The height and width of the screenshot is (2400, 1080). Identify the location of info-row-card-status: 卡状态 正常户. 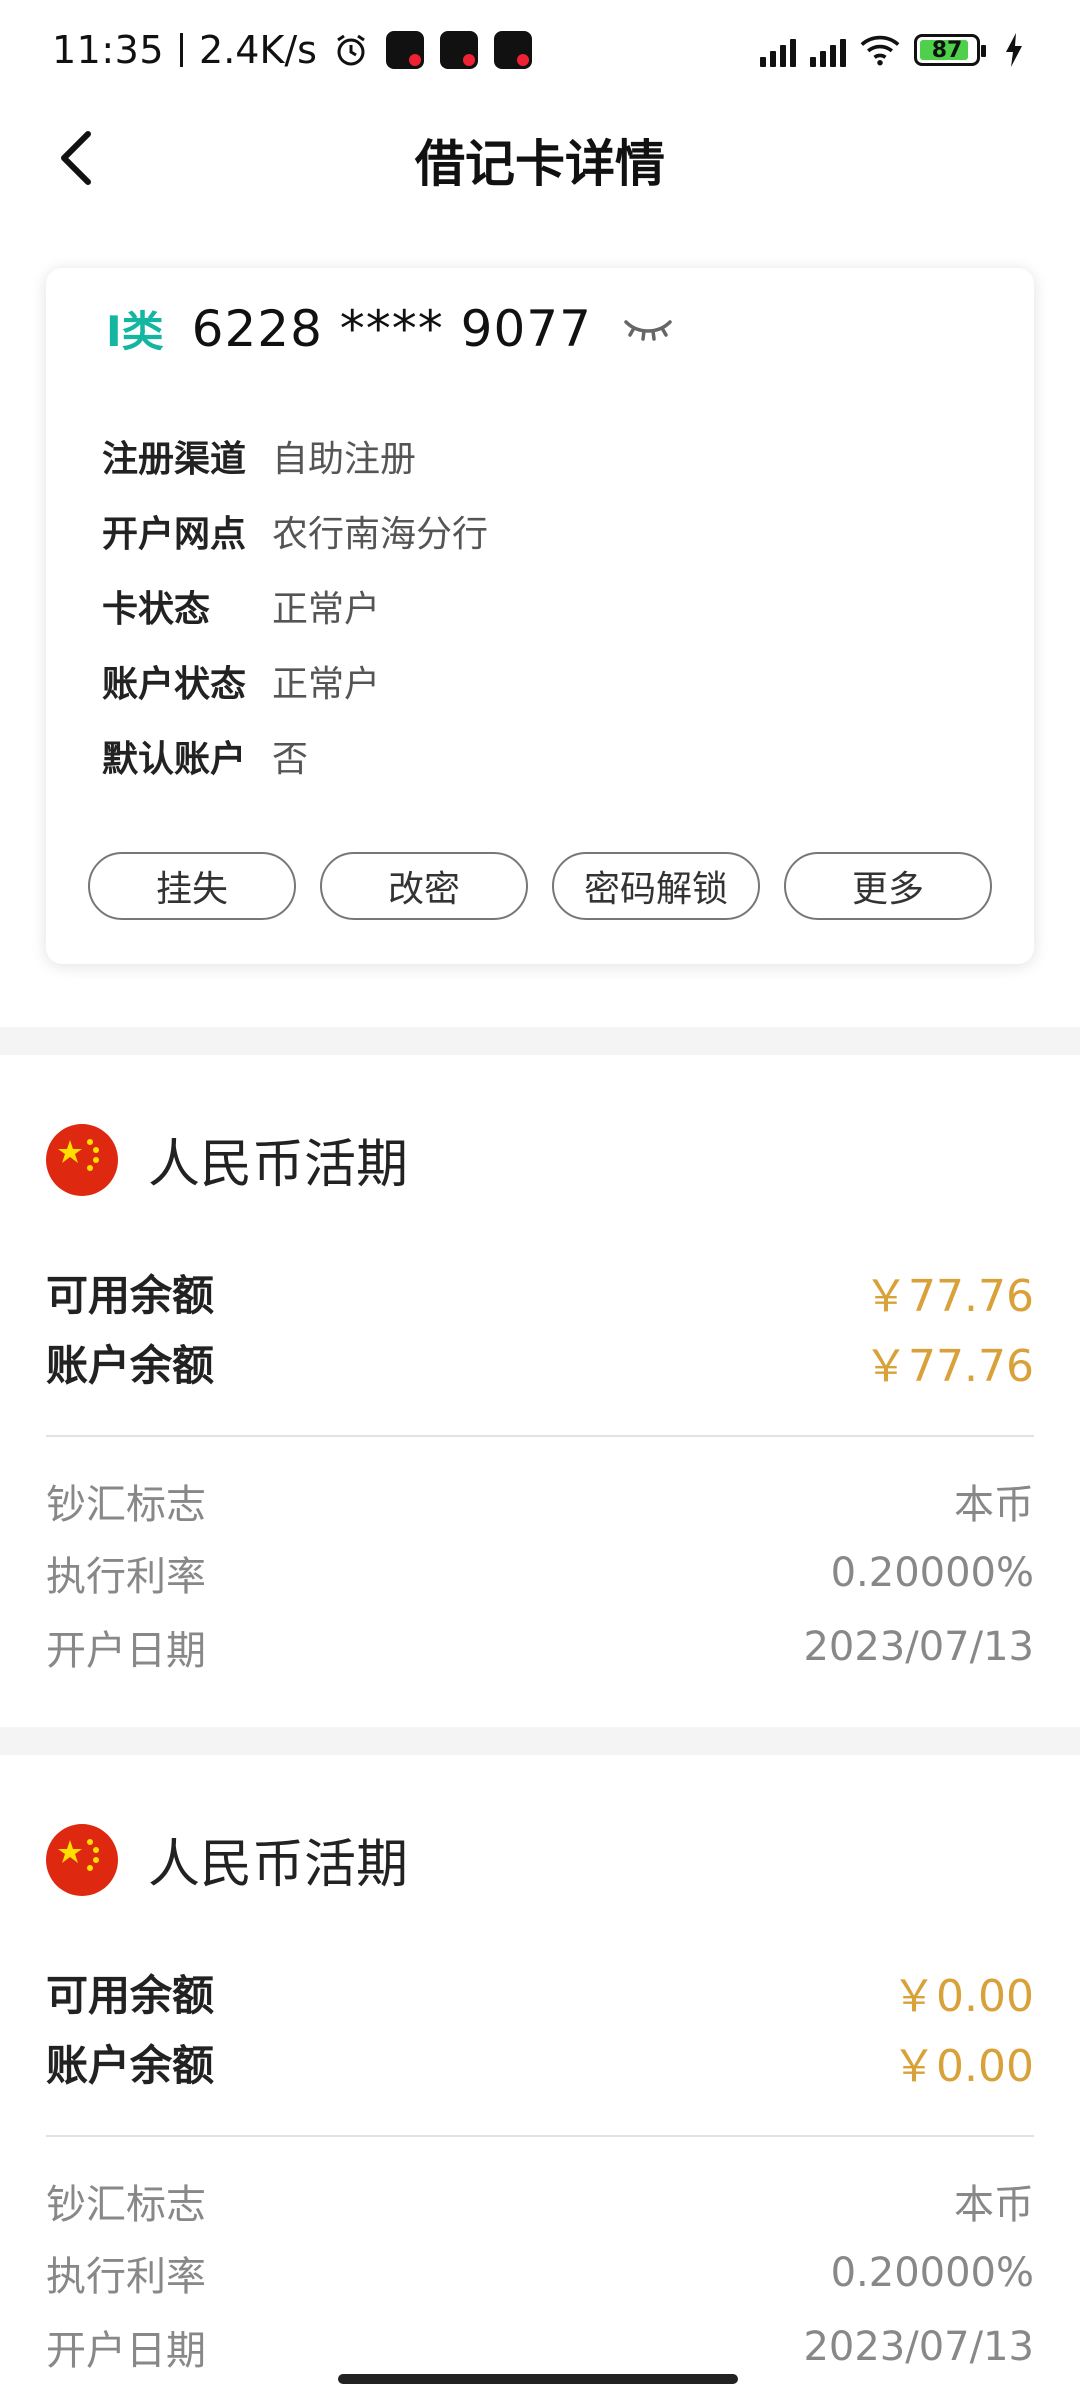
(295, 605).